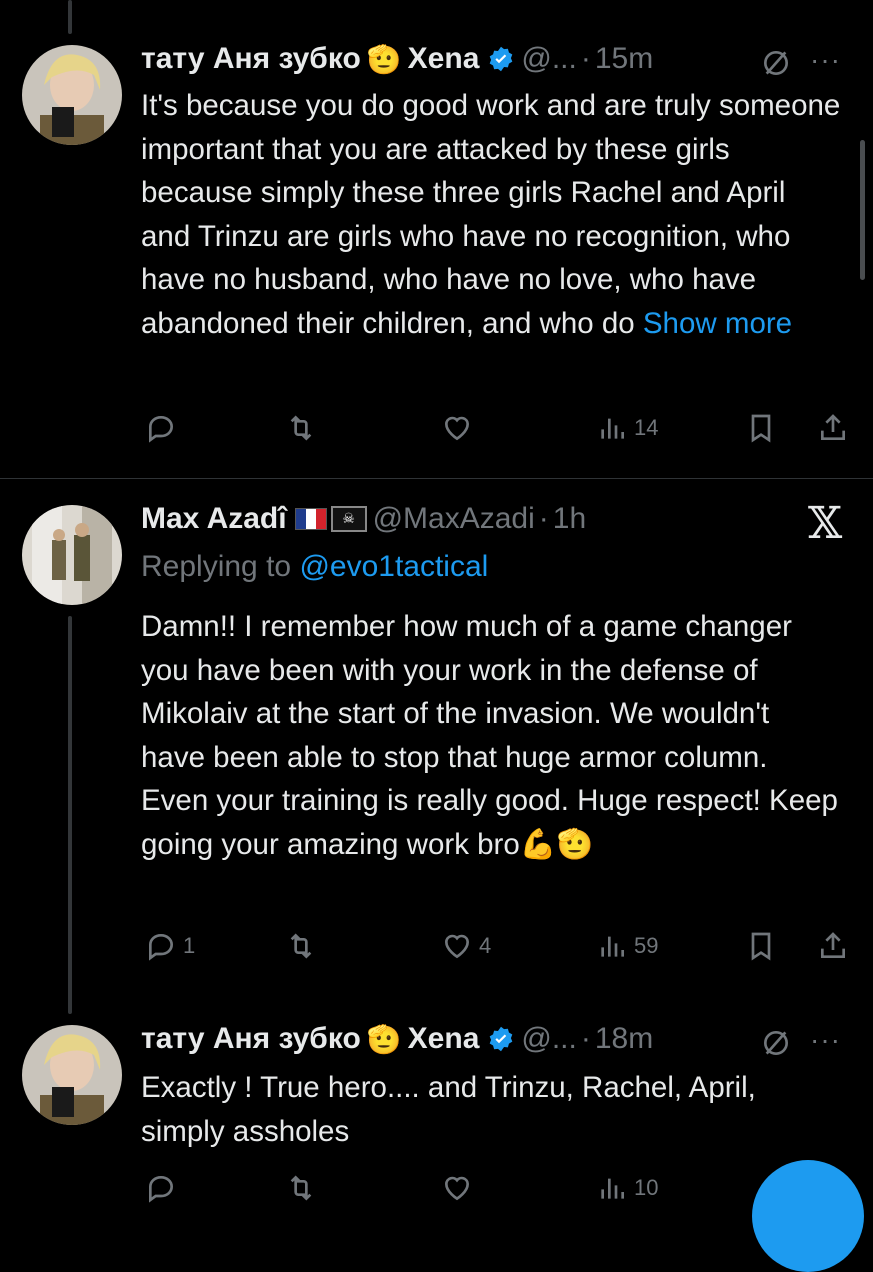  Describe the element at coordinates (627, 946) in the screenshot. I see `views-button: 59` at that location.